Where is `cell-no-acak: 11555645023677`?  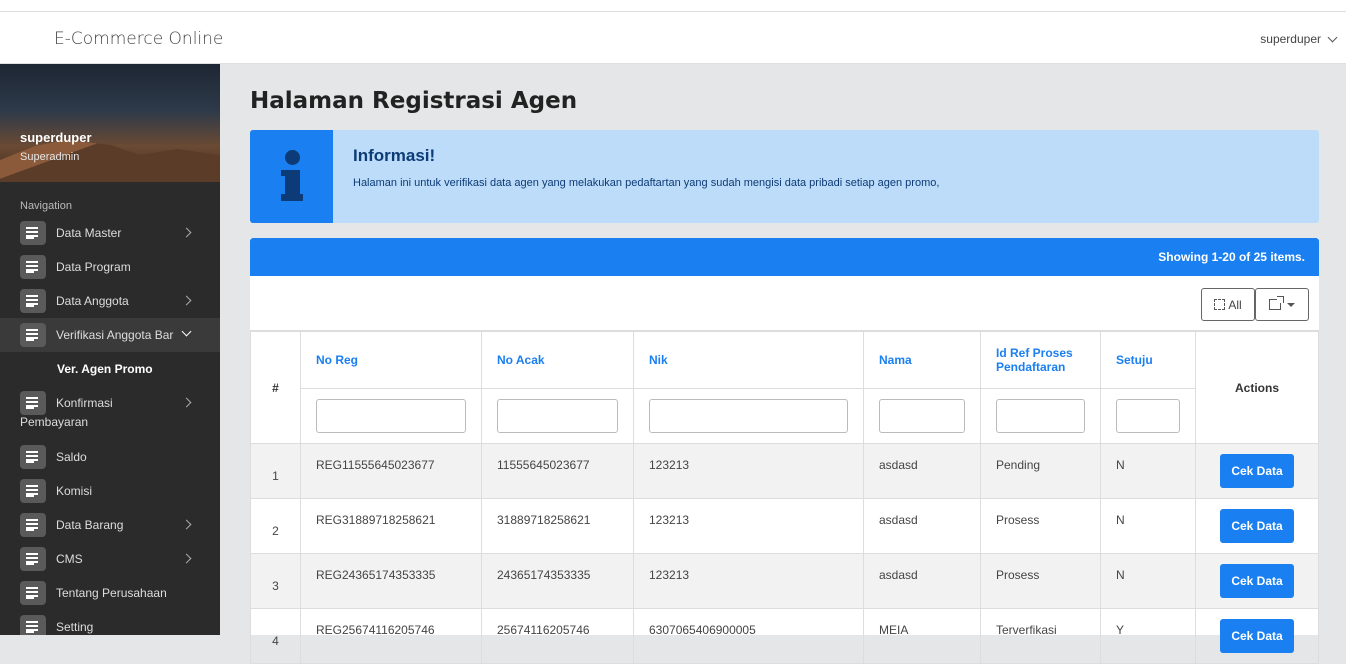
cell-no-acak: 11555645023677 is located at coordinates (557, 471).